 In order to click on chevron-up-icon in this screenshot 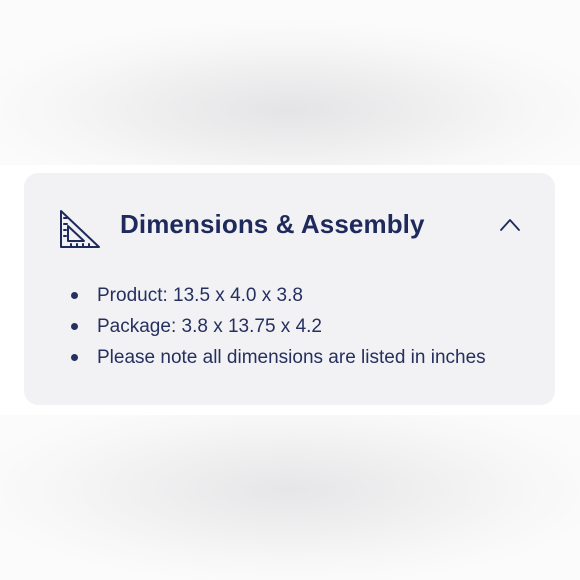, I will do `click(510, 225)`.